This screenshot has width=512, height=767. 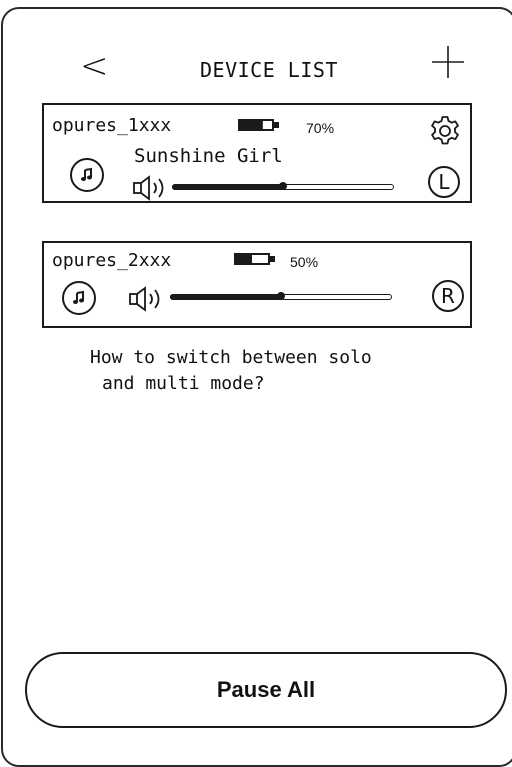 What do you see at coordinates (112, 260) in the screenshot?
I see `device-name: opures_2xxx` at bounding box center [112, 260].